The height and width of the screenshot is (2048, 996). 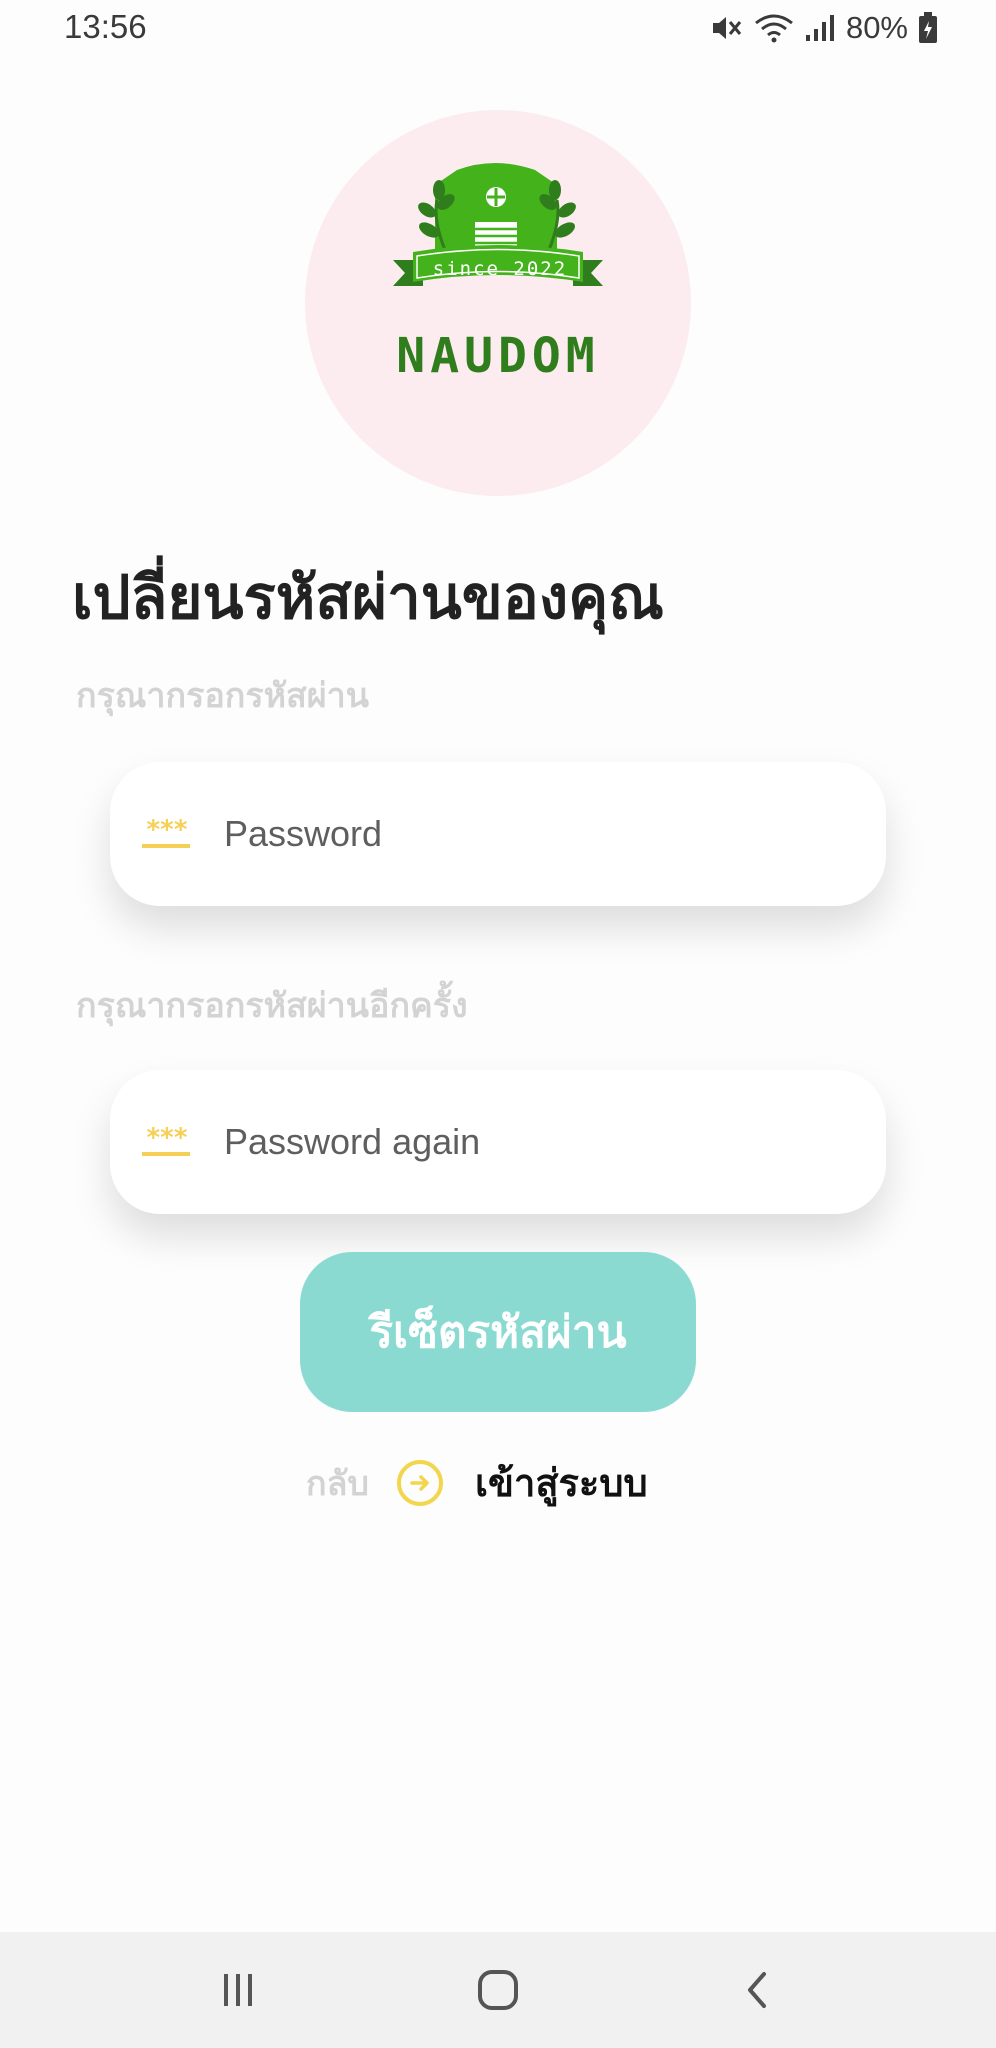 I want to click on battery-percent: 80%, so click(x=876, y=27).